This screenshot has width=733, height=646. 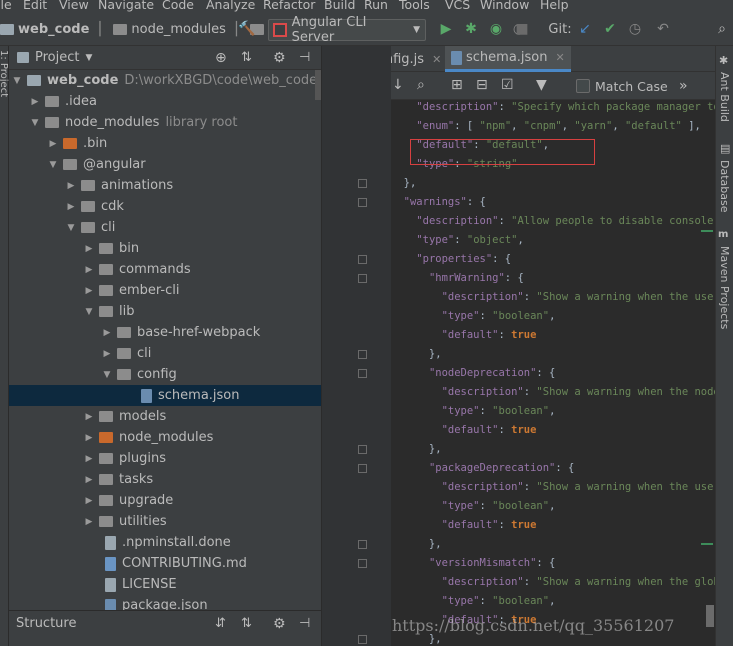 I want to click on tree-item-idea: ▶ .idea, so click(x=165, y=101).